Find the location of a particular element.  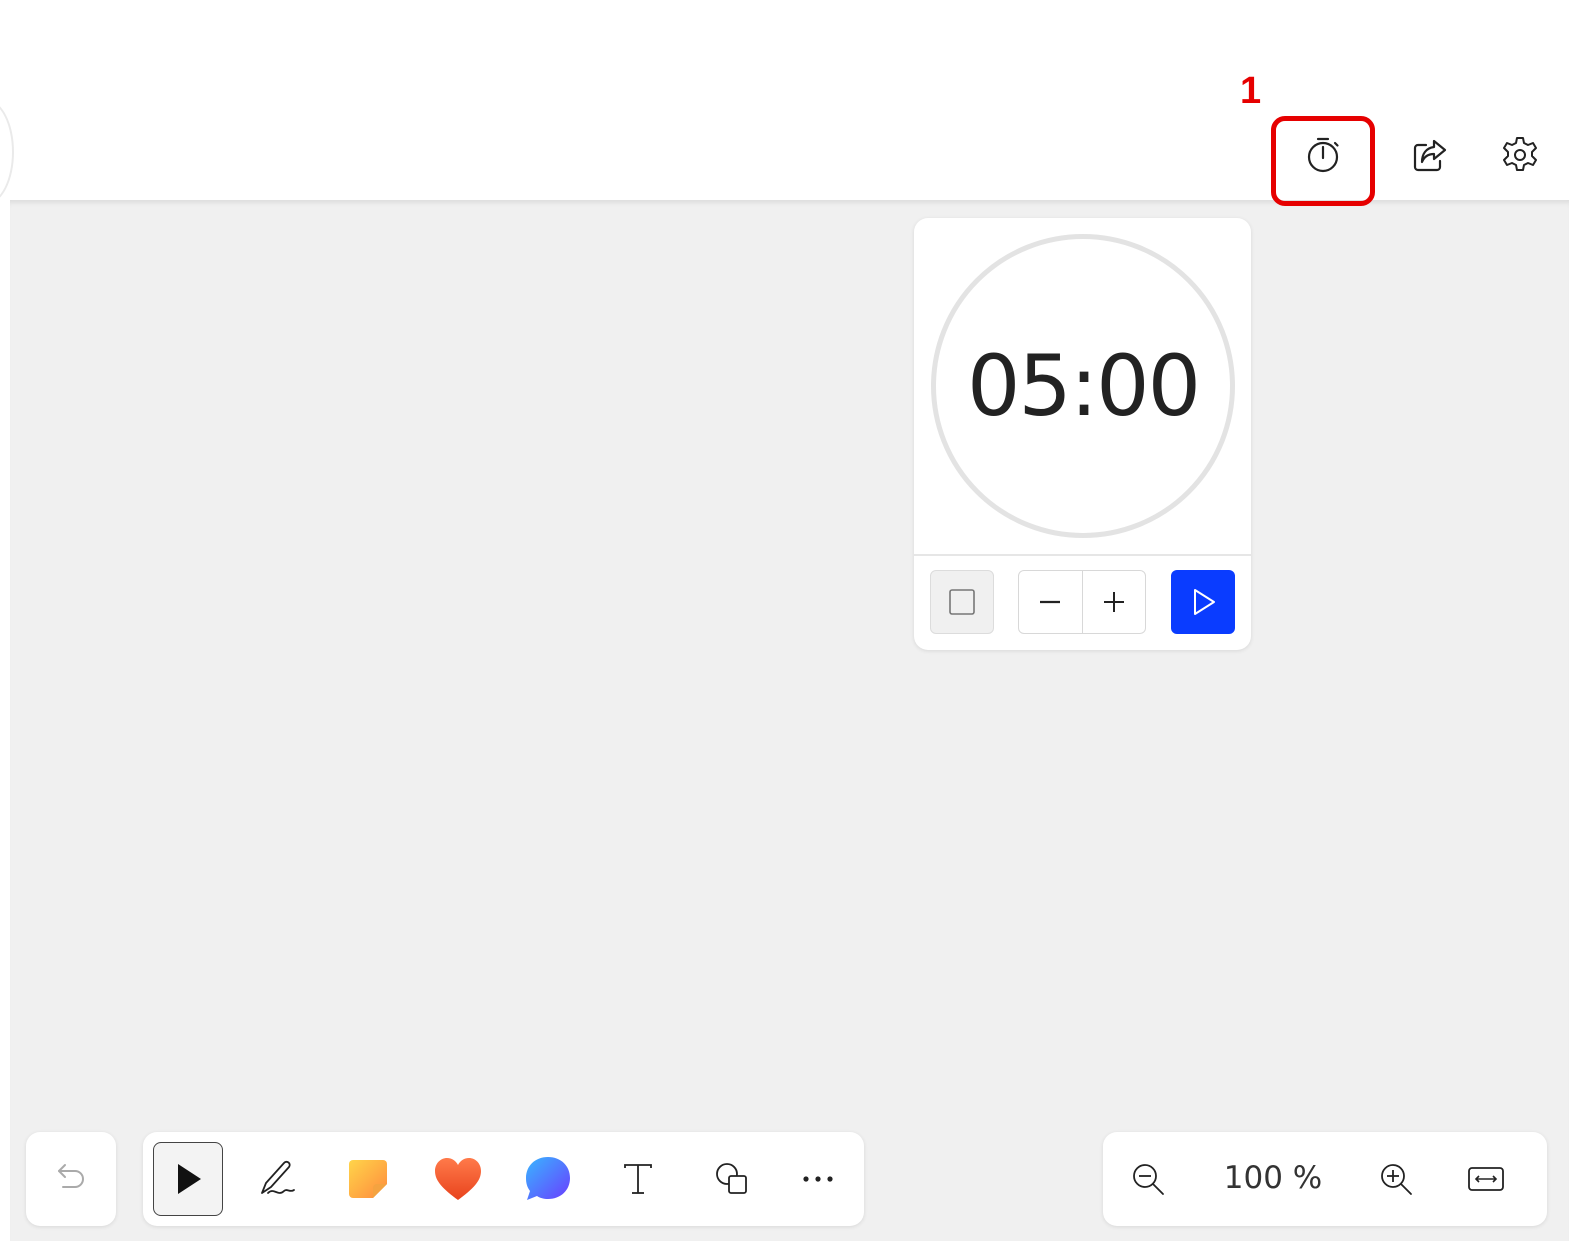

zoom-out-icon is located at coordinates (1148, 1179).